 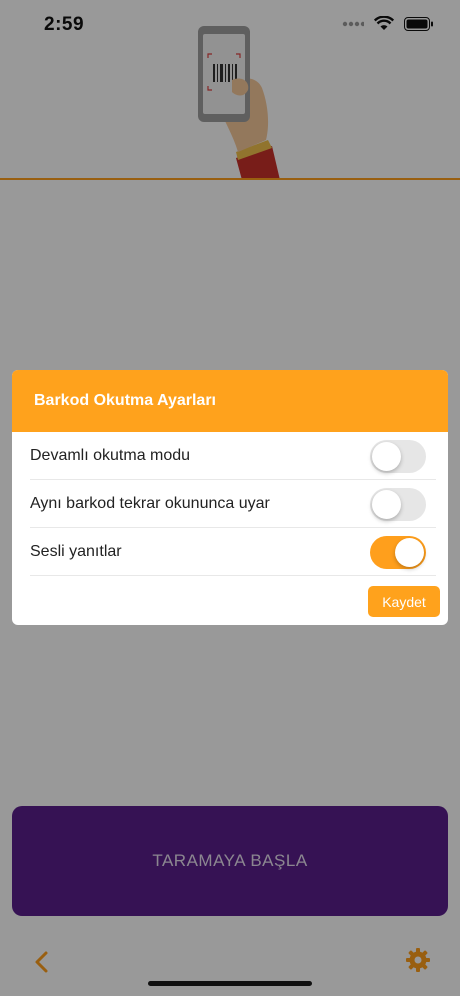 I want to click on setting-label: Aynı barkod tekrar okununca uyar, so click(x=150, y=503).